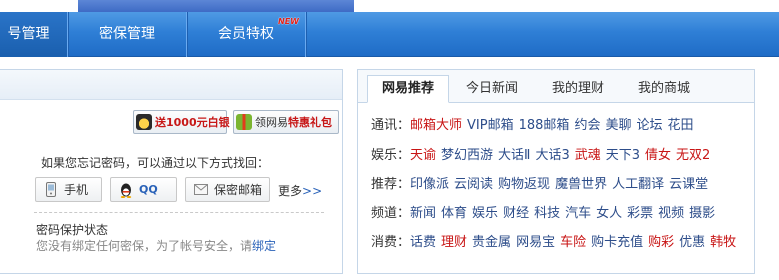 The height and width of the screenshot is (280, 779). I want to click on recommendation-link: 话费, so click(423, 242).